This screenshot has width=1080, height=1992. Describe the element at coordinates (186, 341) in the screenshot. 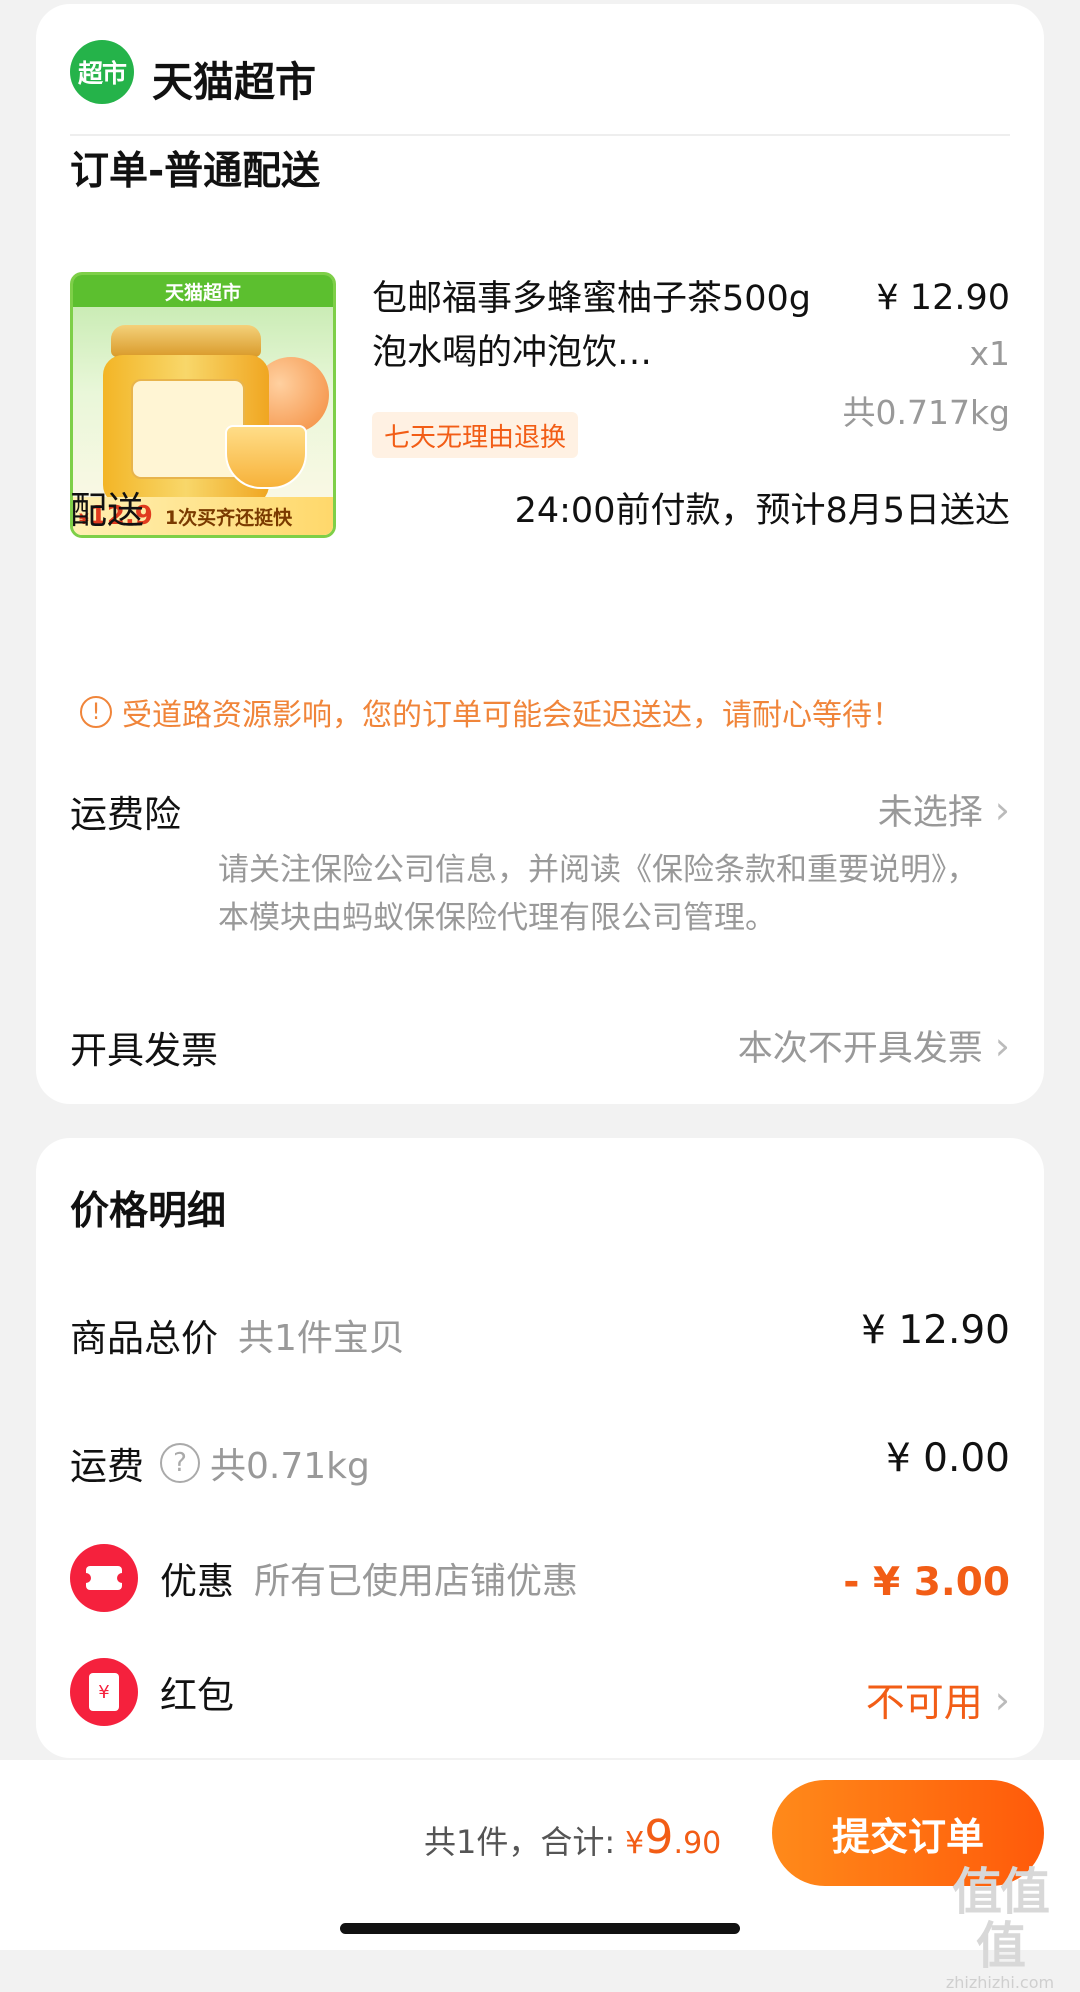

I see `jar-lid-graphic` at that location.